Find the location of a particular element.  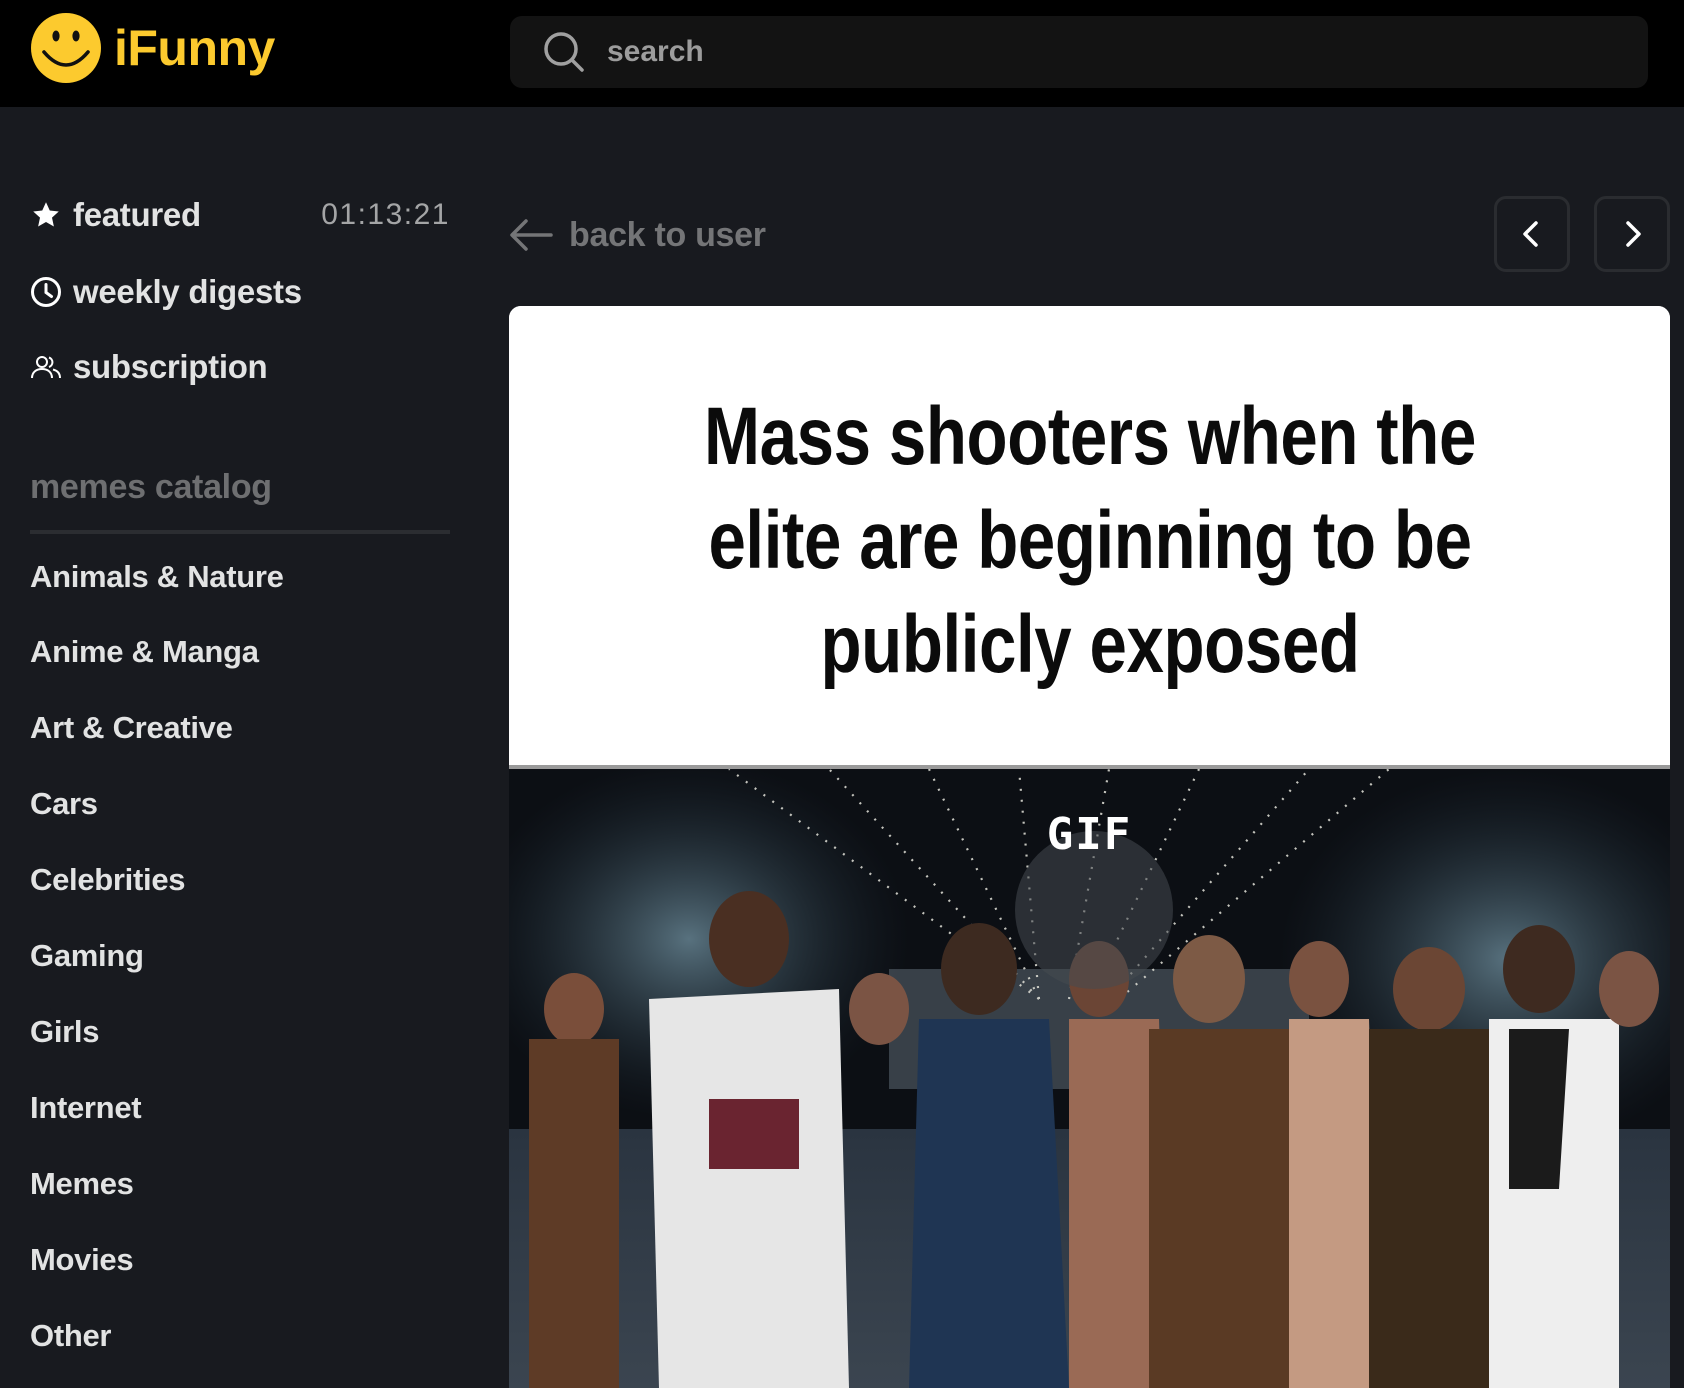

logo-link: iFunny is located at coordinates (152, 48).